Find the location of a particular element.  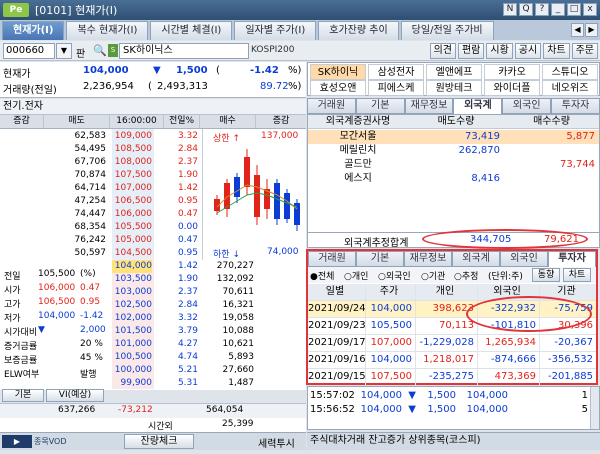

window-q-button: Q is located at coordinates (526, 9).